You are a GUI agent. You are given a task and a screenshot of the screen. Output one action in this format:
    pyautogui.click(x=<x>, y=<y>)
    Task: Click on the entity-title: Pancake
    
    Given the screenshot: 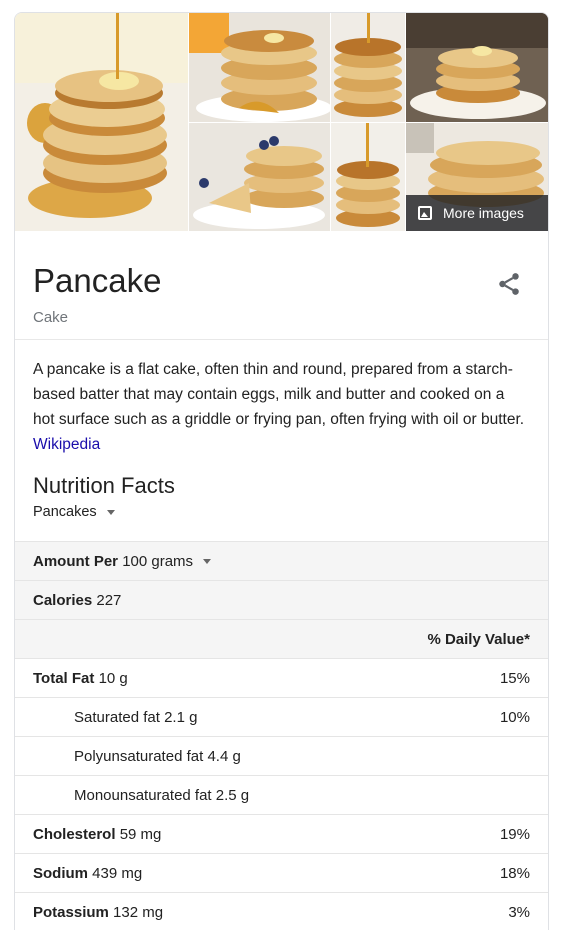 What is the action you would take?
    pyautogui.click(x=97, y=280)
    